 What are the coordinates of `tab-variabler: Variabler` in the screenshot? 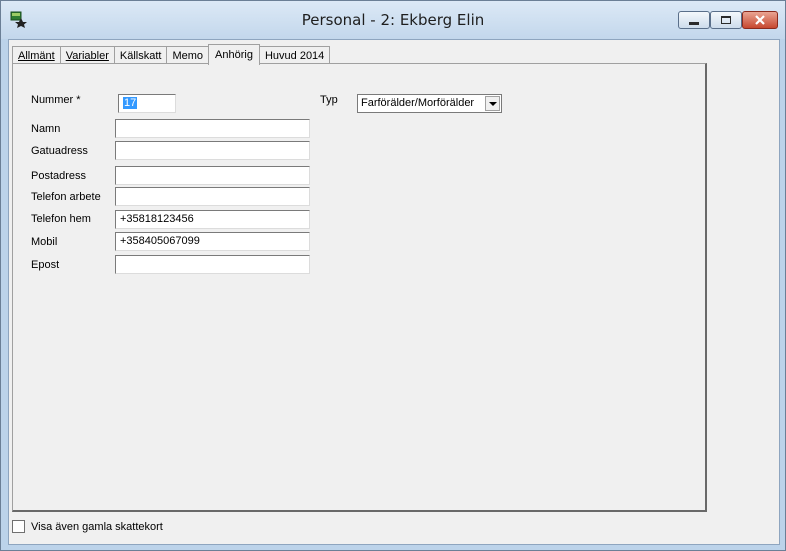 It's located at (87, 55).